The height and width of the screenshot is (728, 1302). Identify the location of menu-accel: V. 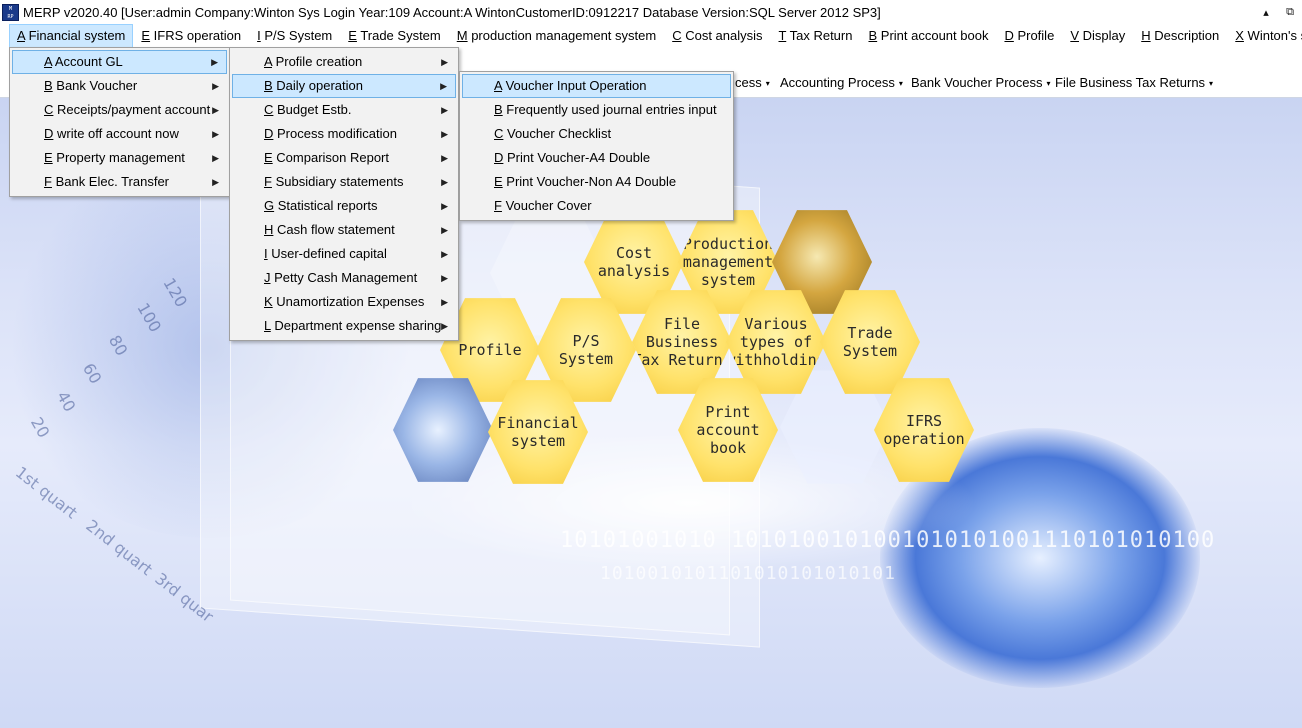
(1074, 35).